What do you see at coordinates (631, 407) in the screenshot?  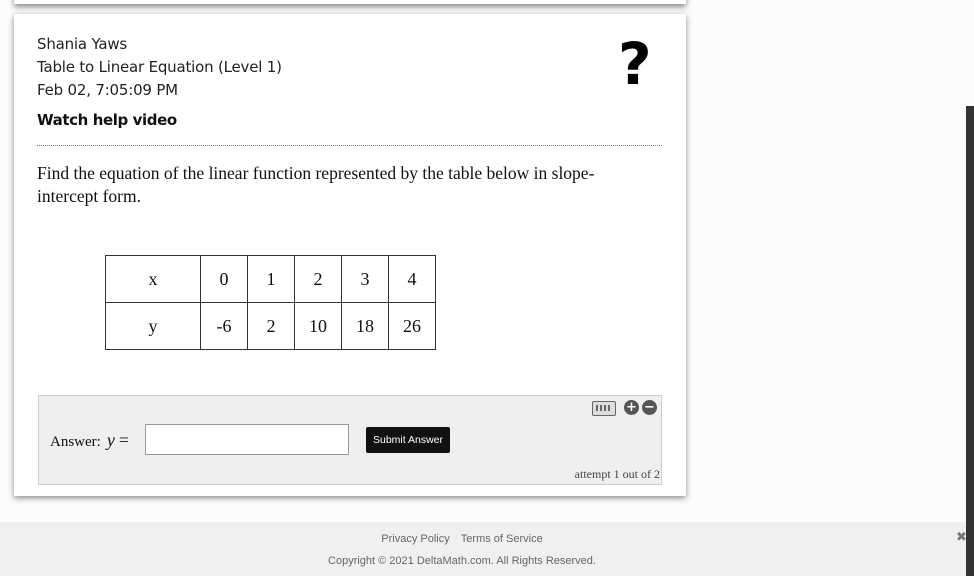 I see `plus-icon: +` at bounding box center [631, 407].